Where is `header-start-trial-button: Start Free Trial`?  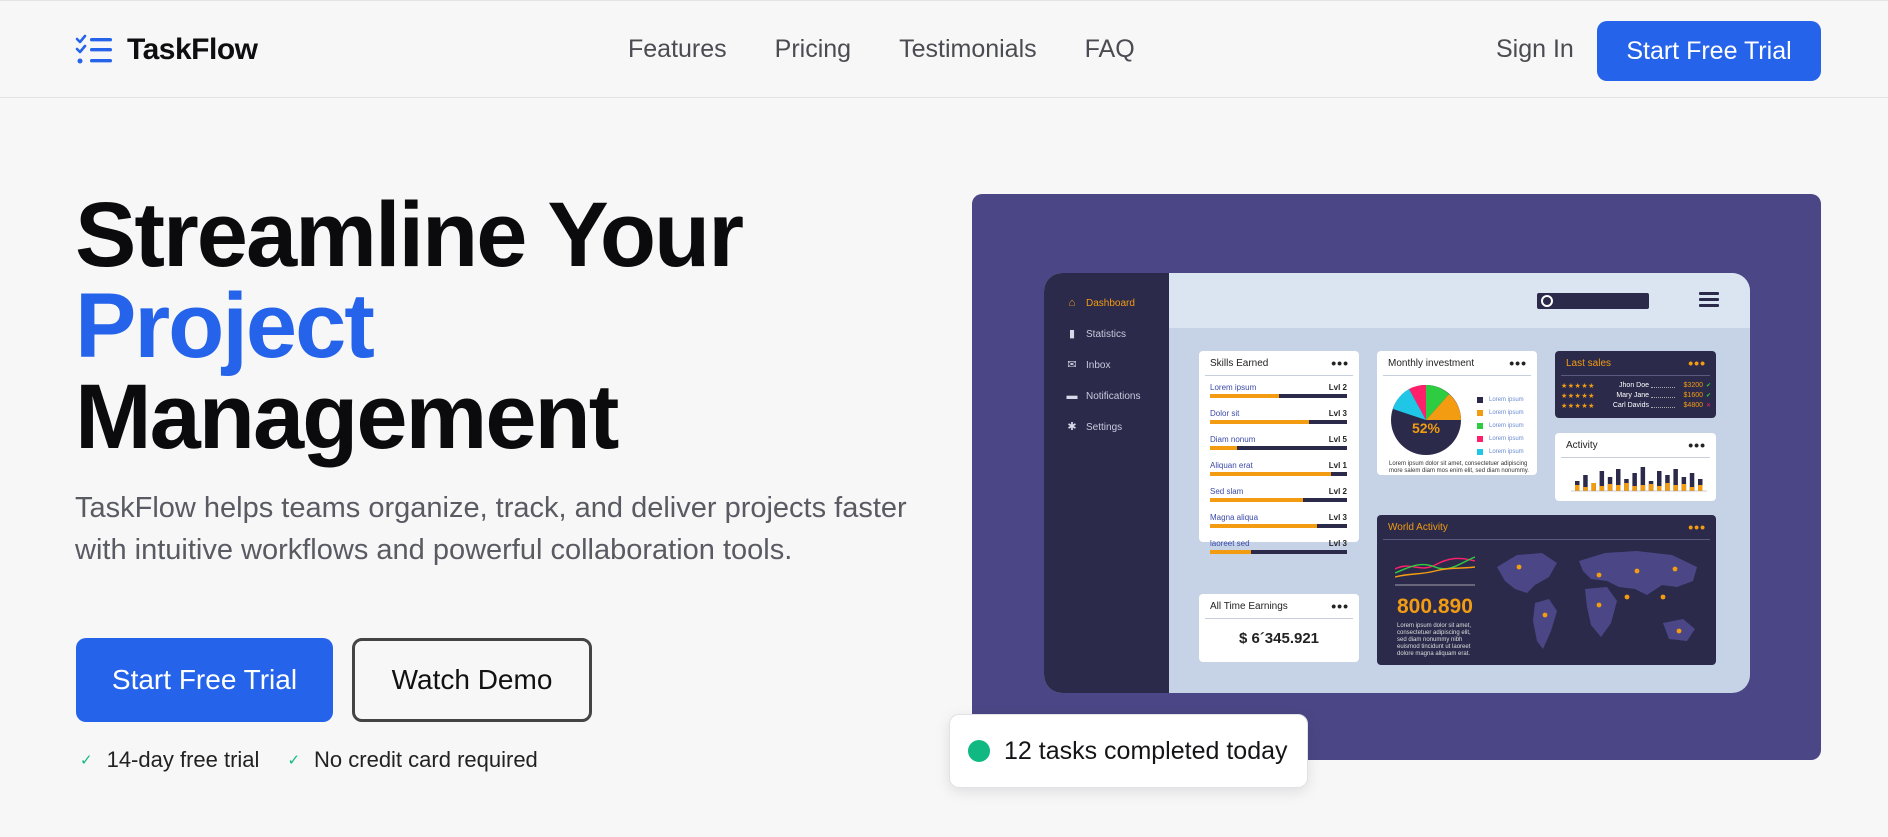 header-start-trial-button: Start Free Trial is located at coordinates (1709, 51).